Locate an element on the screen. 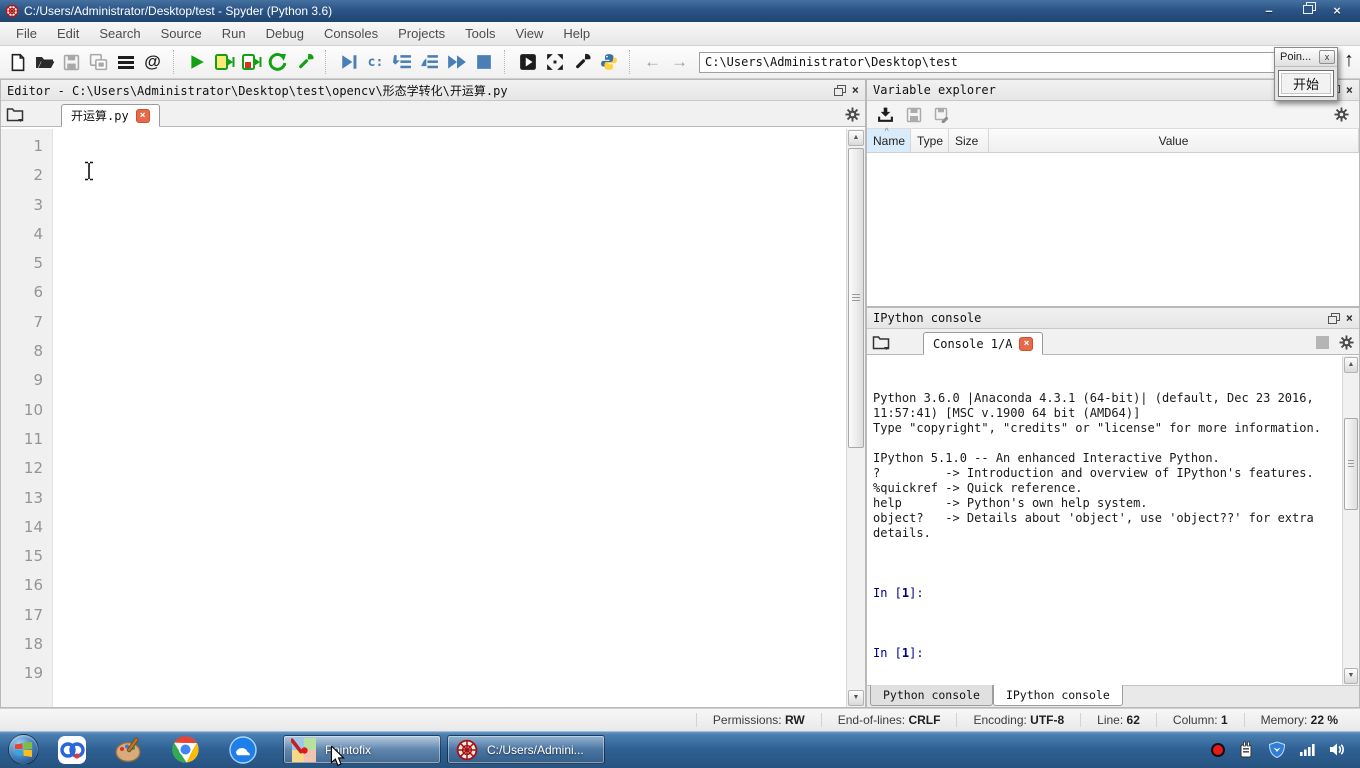 Image resolution: width=1360 pixels, height=768 pixels. save-file-button is located at coordinates (71, 62).